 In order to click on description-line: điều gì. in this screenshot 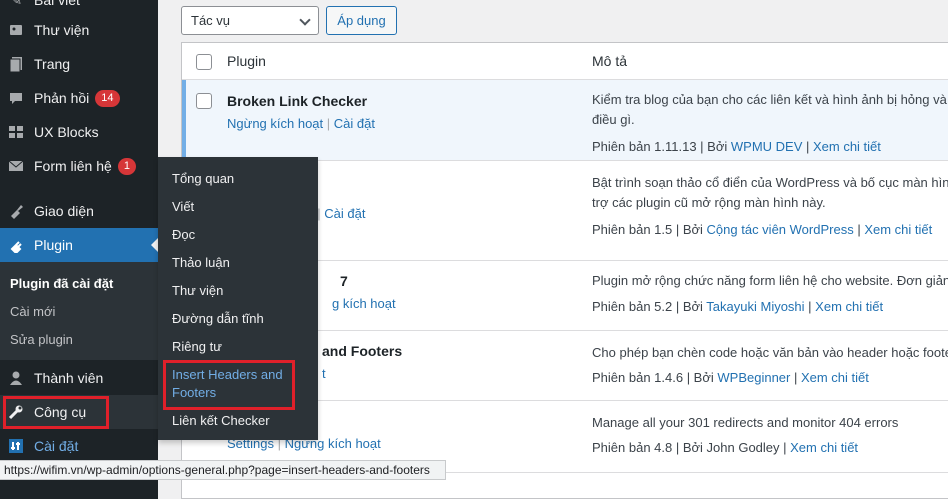, I will do `click(613, 119)`.